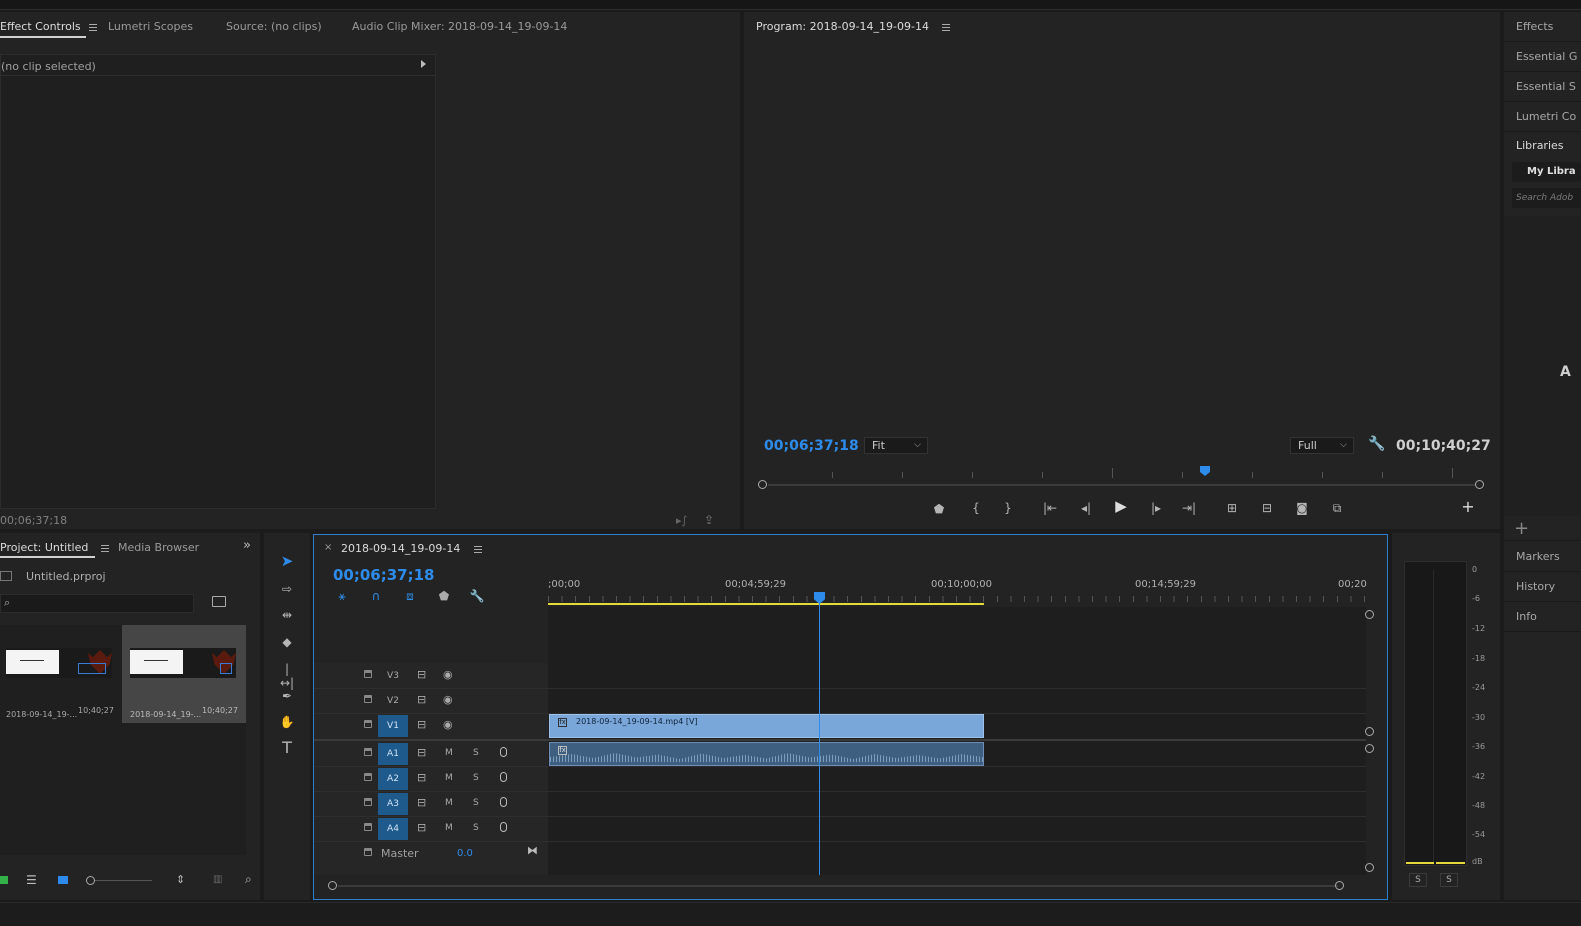 Image resolution: width=1581 pixels, height=926 pixels. I want to click on tab-program: Program: 2018-09-14_19-09-14, so click(853, 27).